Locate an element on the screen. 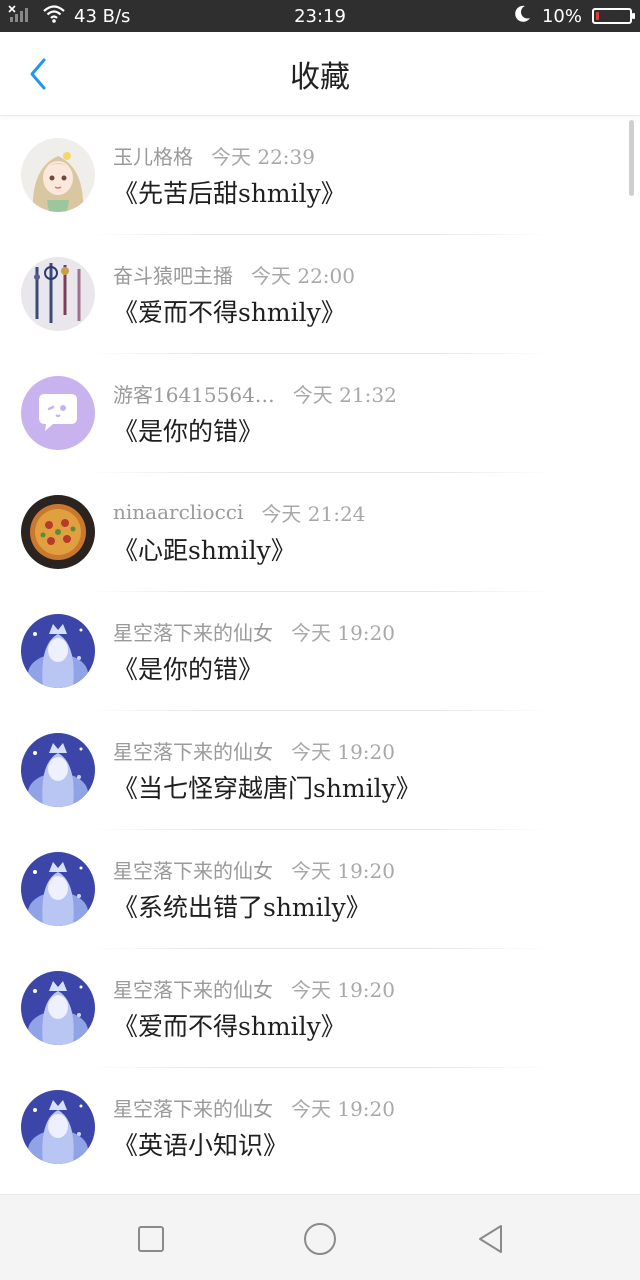 The width and height of the screenshot is (640, 1280). system-back-button is located at coordinates (491, 1239).